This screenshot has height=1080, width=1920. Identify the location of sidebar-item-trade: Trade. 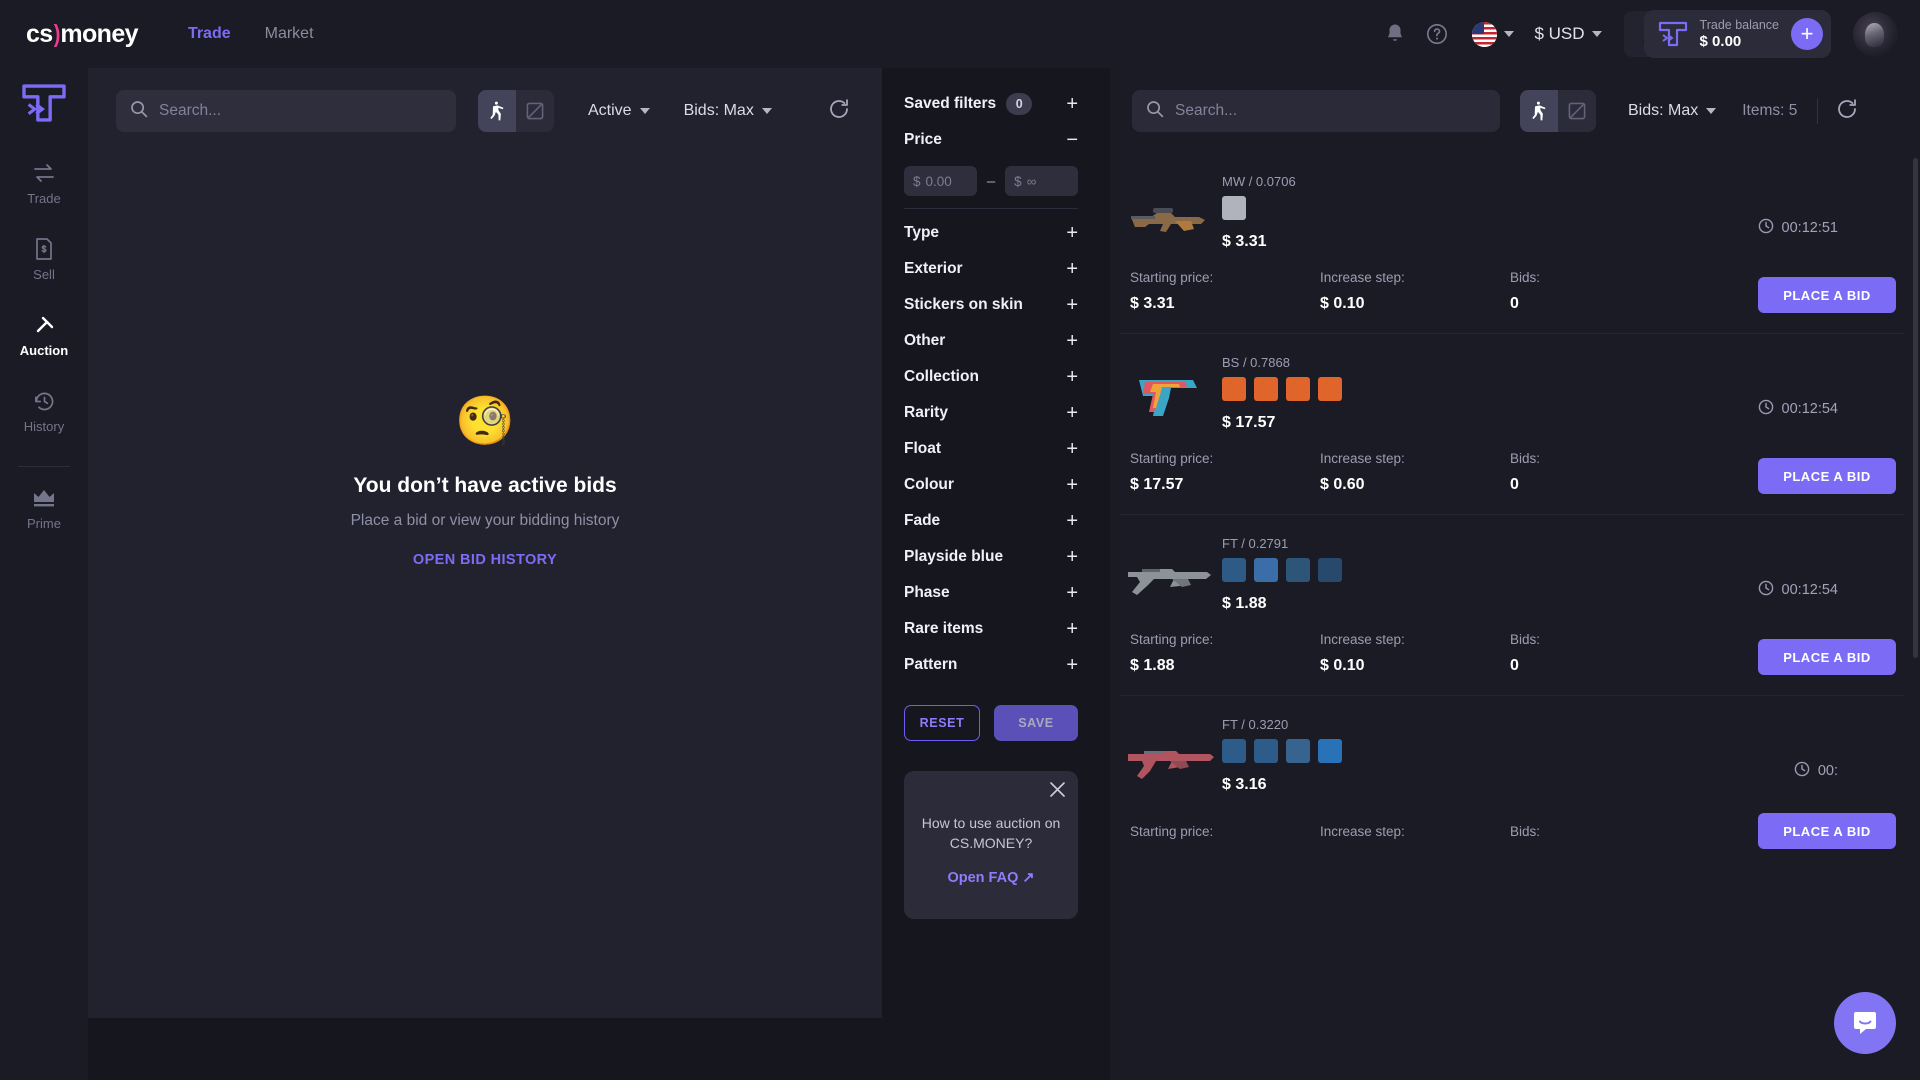
(44, 184).